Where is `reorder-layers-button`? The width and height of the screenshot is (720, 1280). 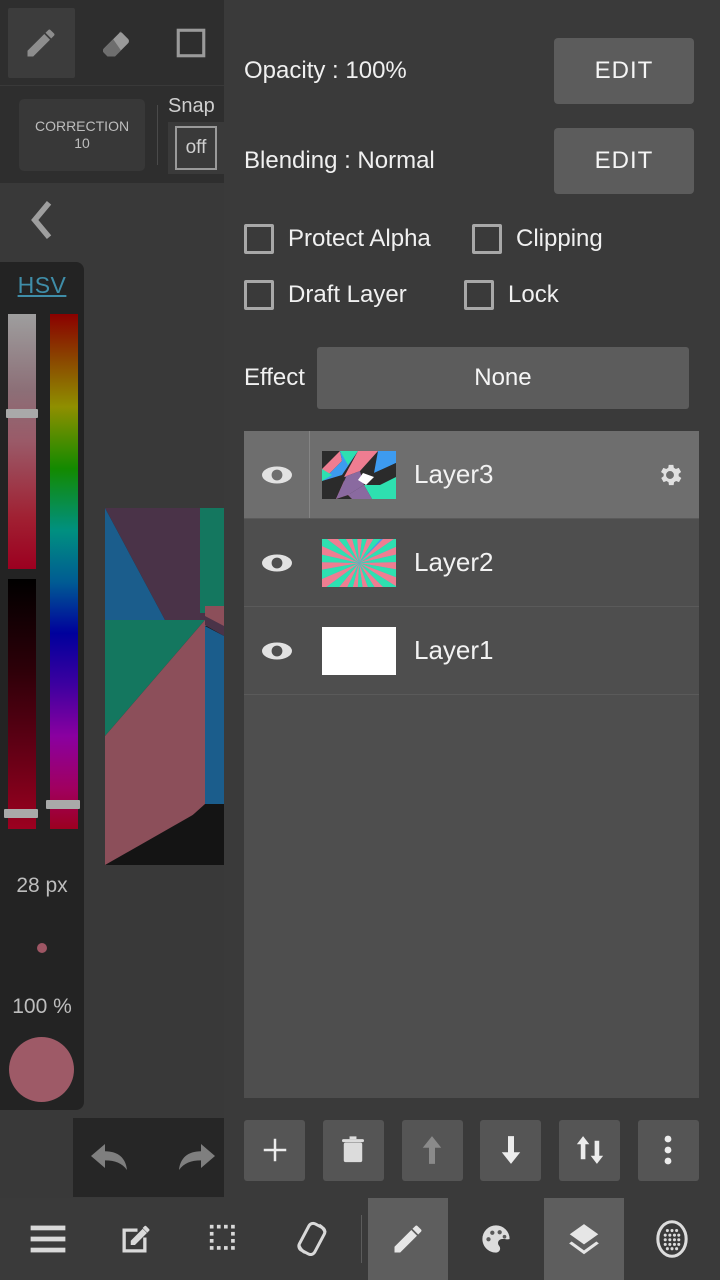
reorder-layers-button is located at coordinates (590, 1150).